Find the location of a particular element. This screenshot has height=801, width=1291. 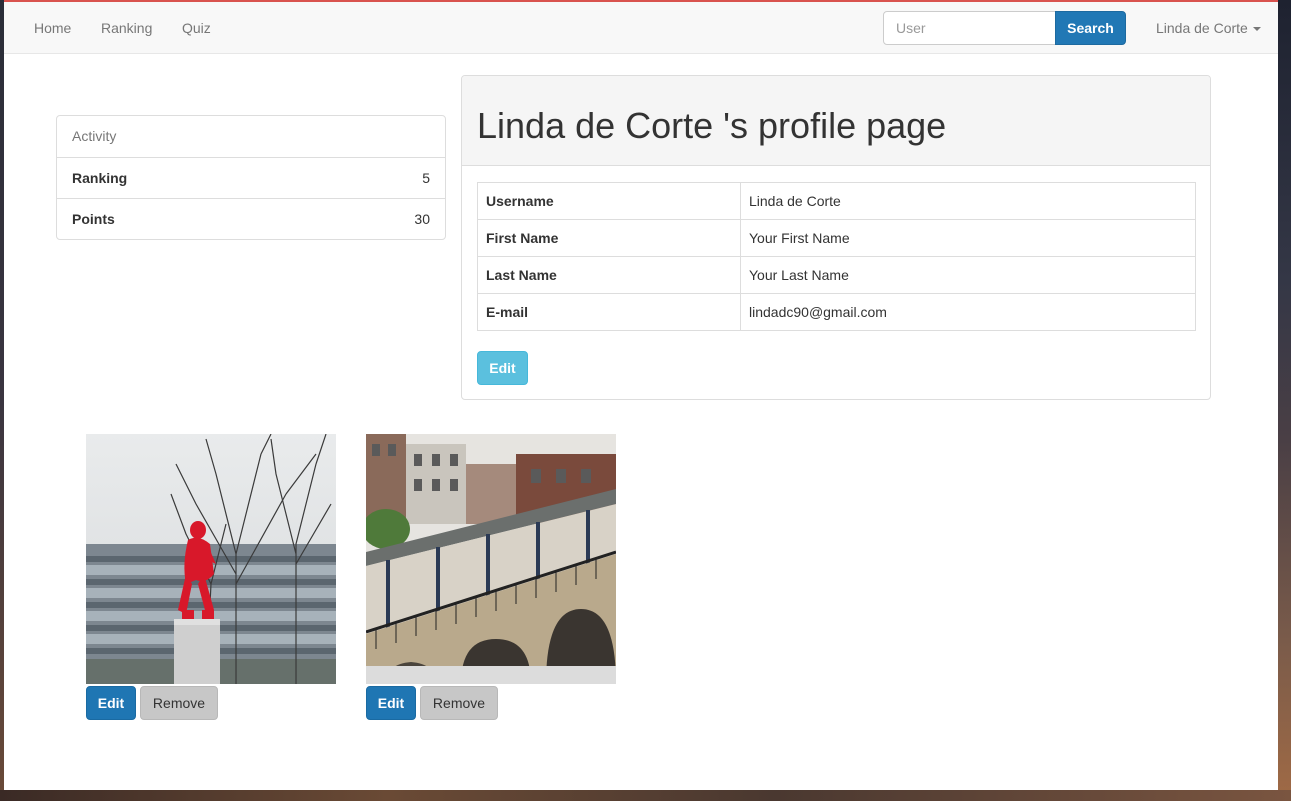

profile-panel-heading: Linda de Corte 's profile page is located at coordinates (836, 121).